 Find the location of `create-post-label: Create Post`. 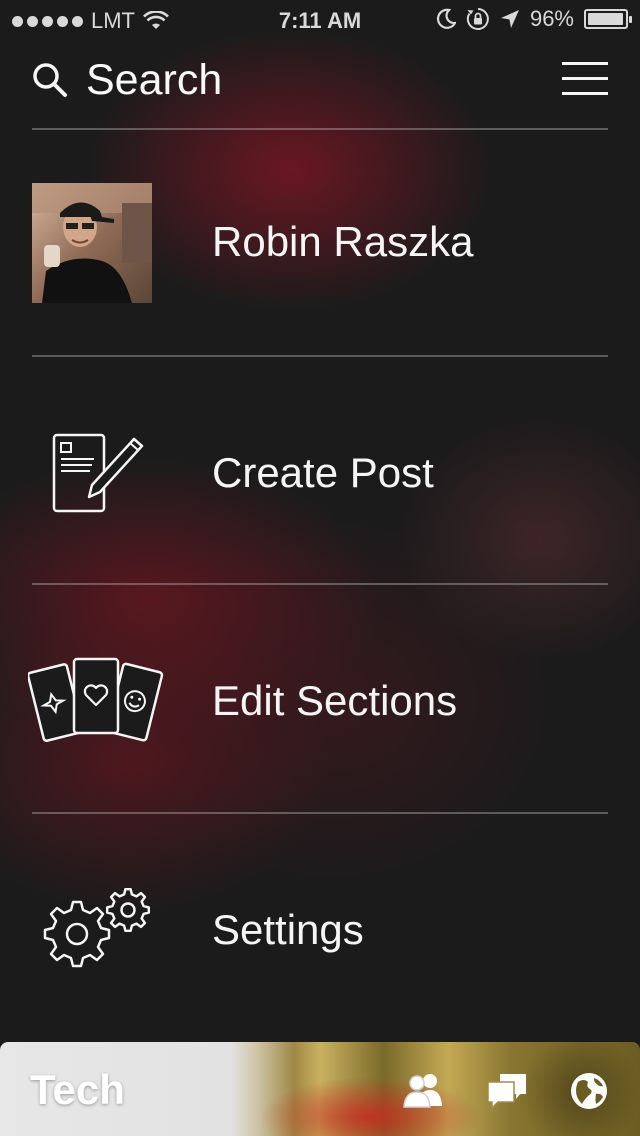

create-post-label: Create Post is located at coordinates (323, 472).